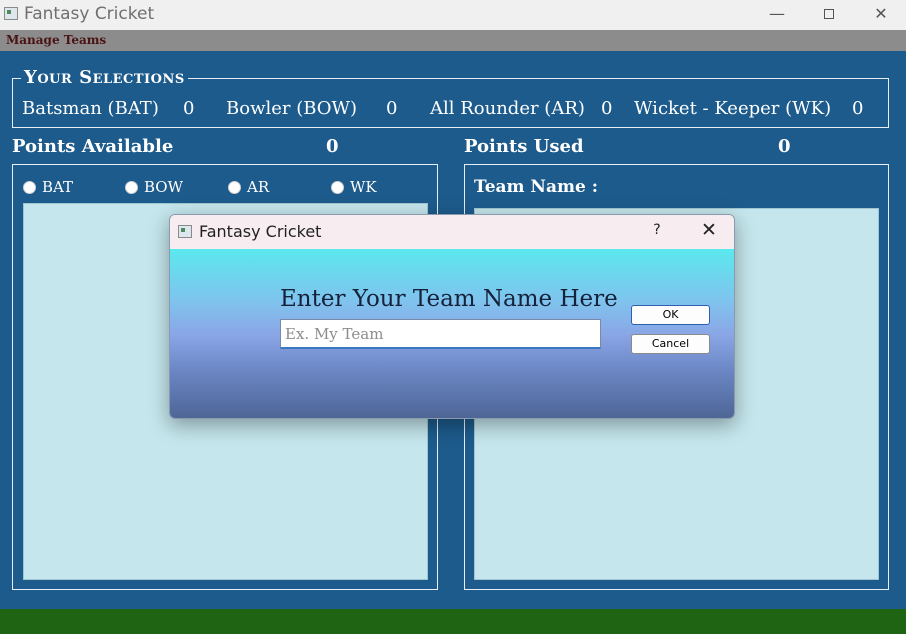  I want to click on bowler-count: 0, so click(392, 108).